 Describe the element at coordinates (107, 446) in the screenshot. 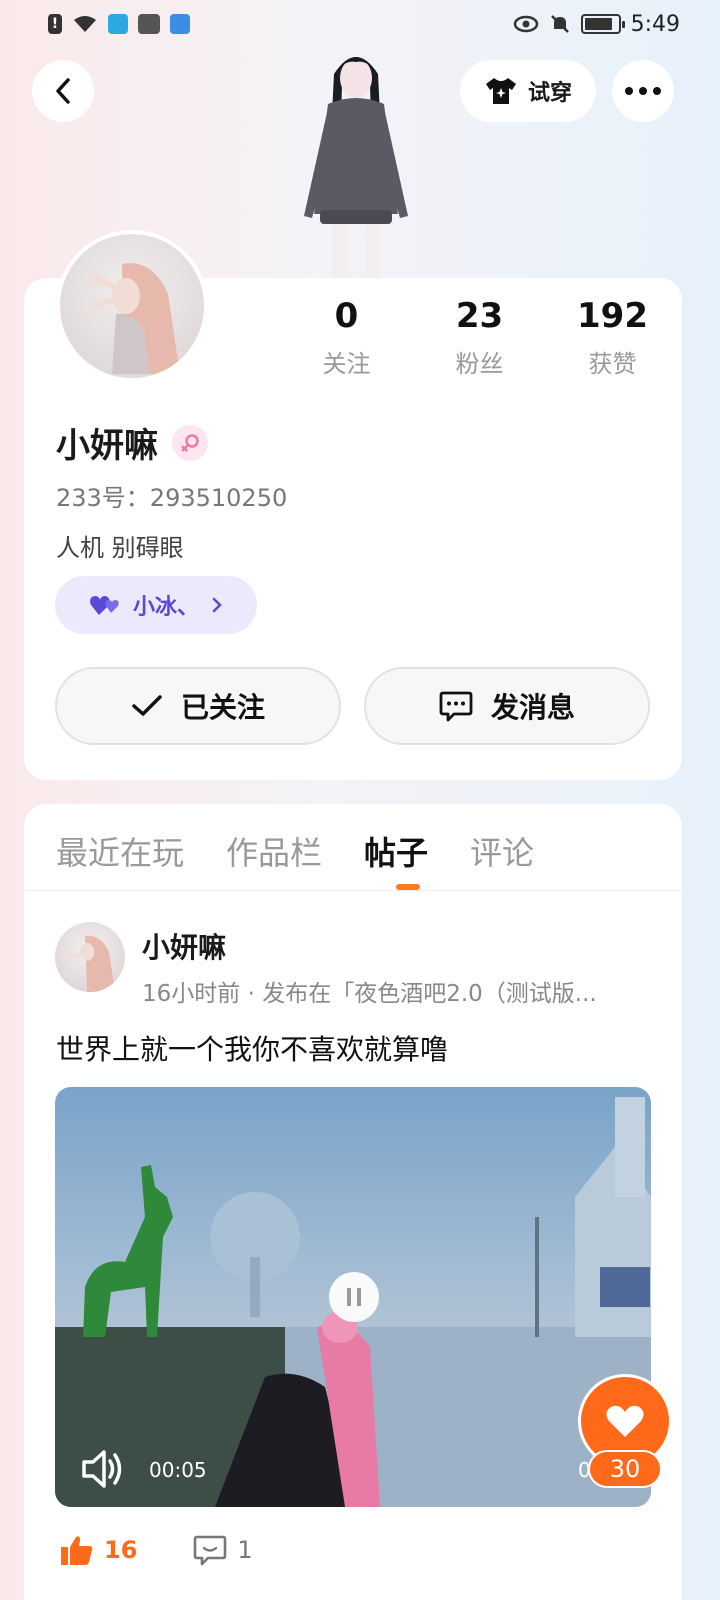

I see `profile-name: 小妍嘛` at that location.